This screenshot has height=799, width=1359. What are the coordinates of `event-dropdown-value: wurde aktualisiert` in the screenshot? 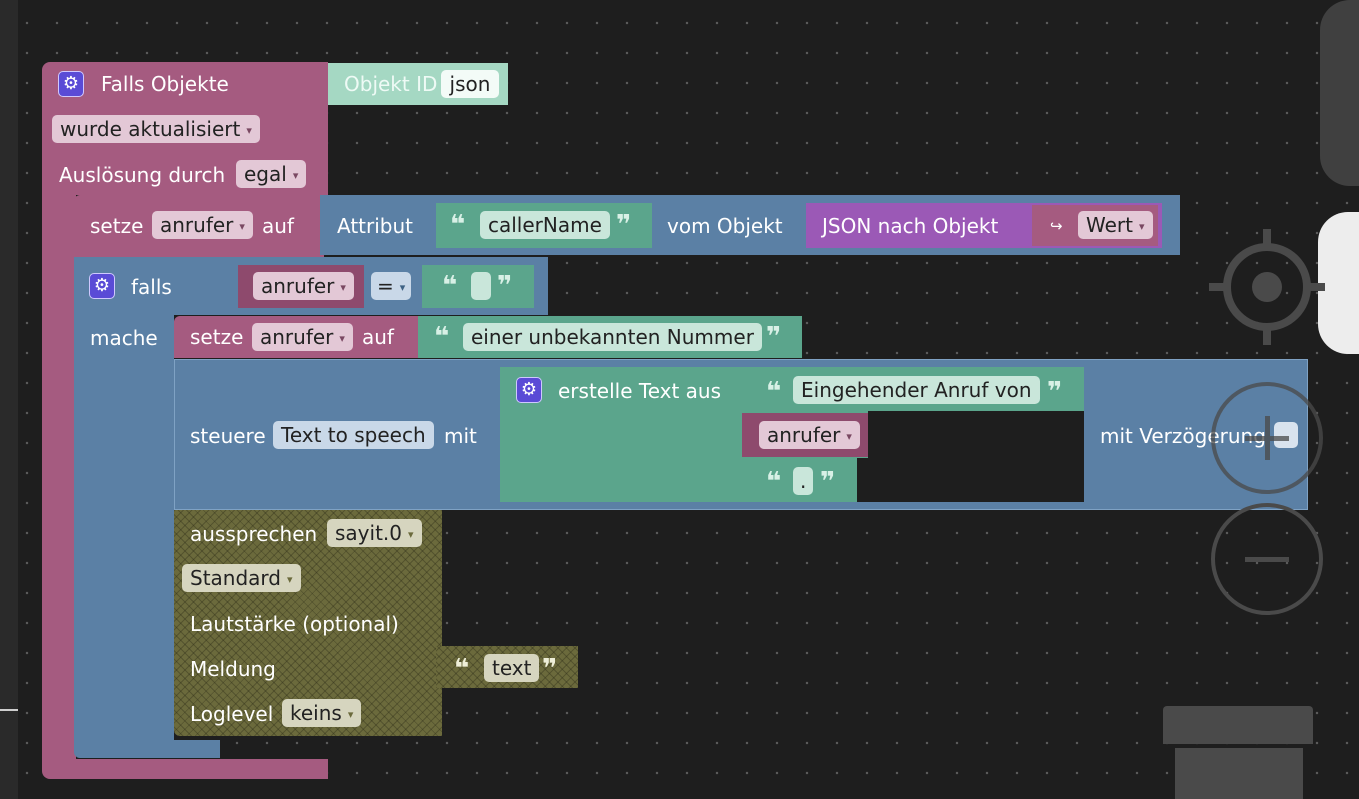 It's located at (150, 129).